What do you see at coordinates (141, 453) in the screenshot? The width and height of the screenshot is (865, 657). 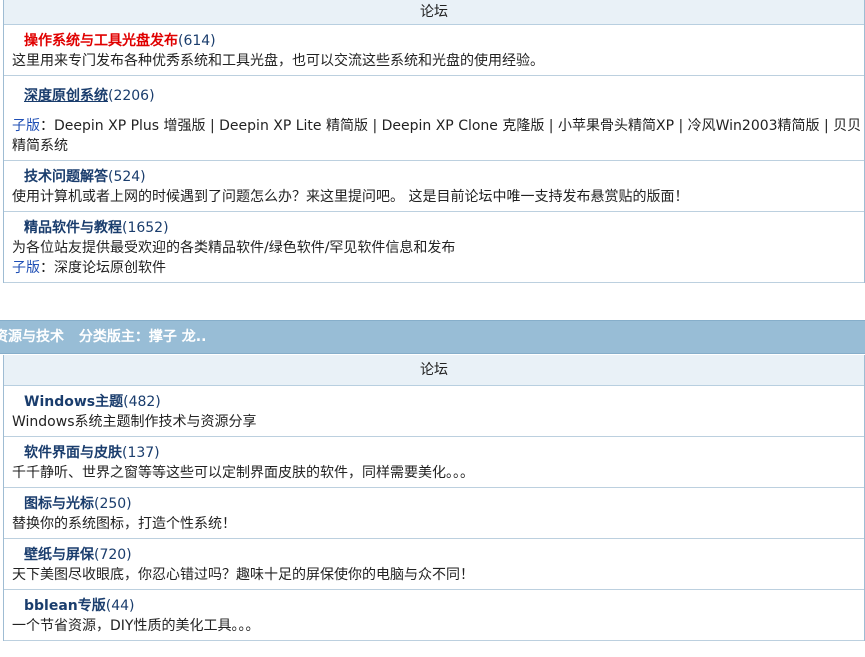 I see `forum-count: (137)` at bounding box center [141, 453].